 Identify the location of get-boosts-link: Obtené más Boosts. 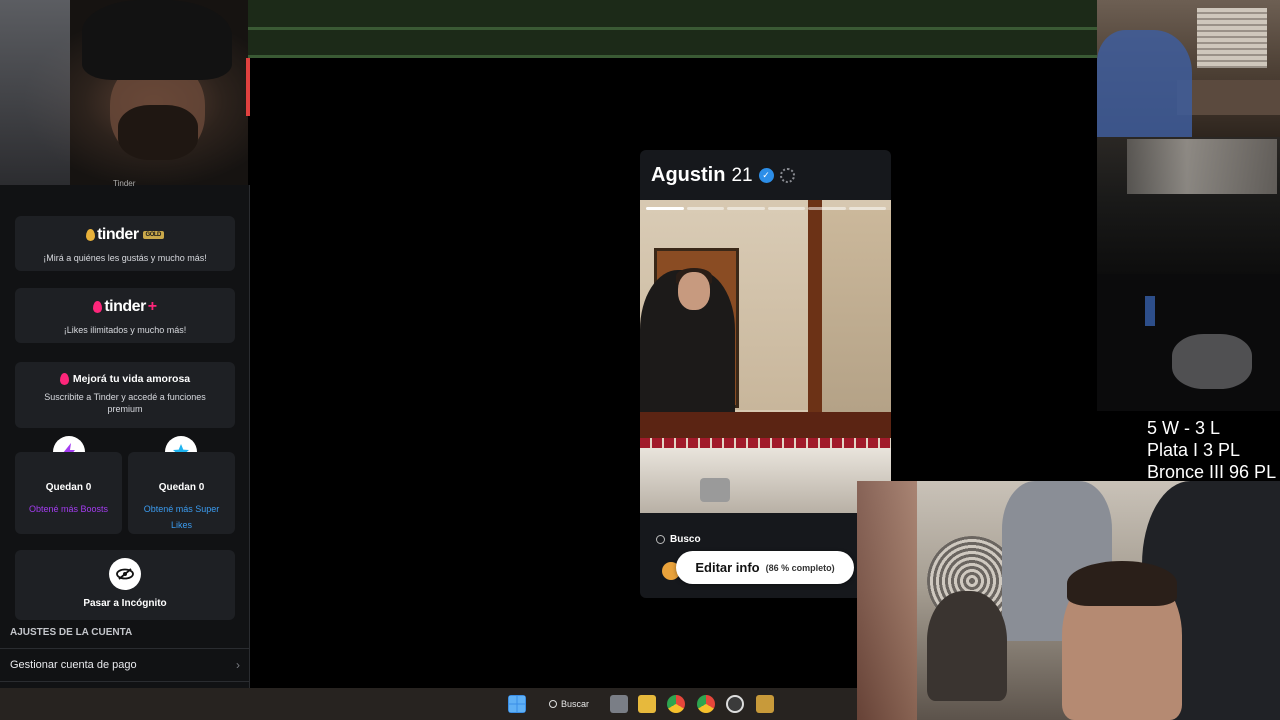
(68, 509).